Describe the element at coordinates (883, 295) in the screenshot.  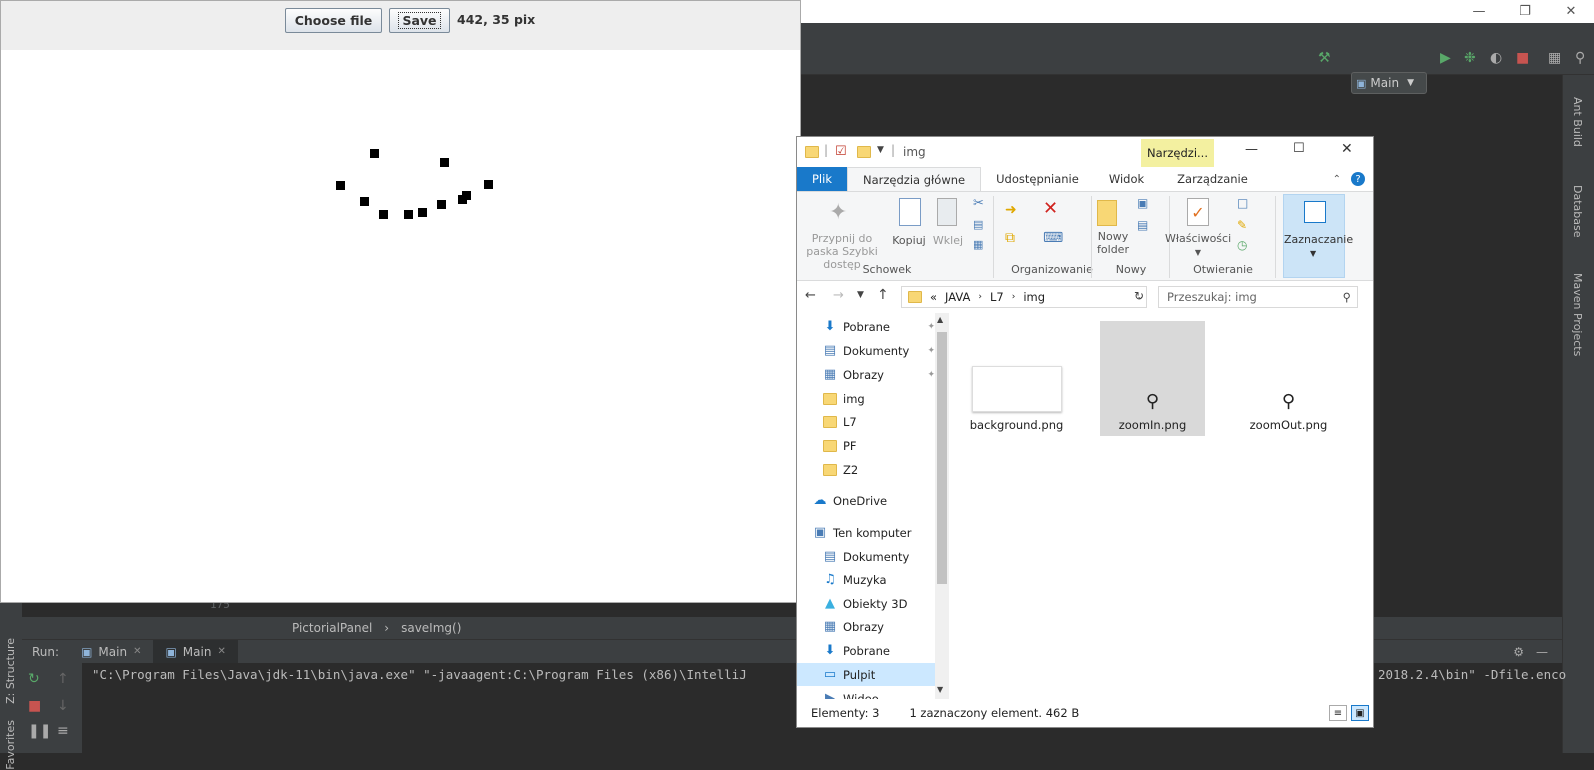
I see `up-icon: ↑` at that location.